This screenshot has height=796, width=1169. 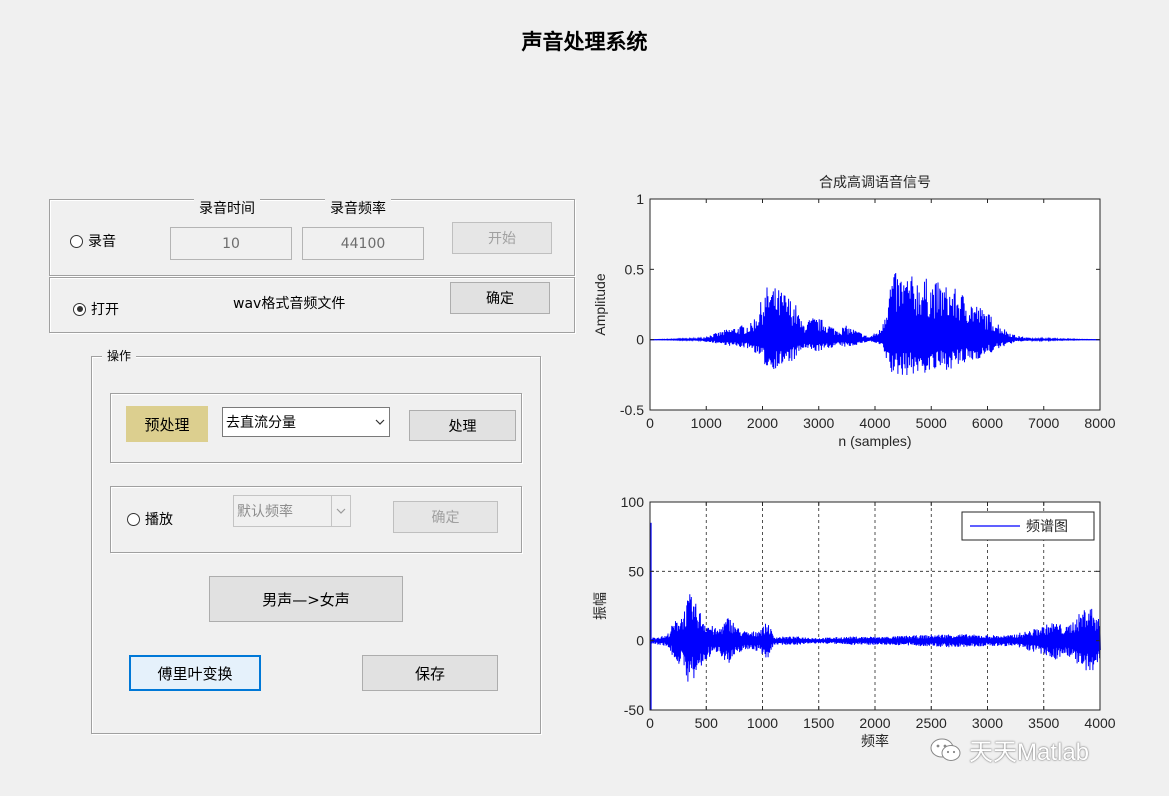 I want to click on watermark: 天天Matlab, so click(x=1009, y=749).